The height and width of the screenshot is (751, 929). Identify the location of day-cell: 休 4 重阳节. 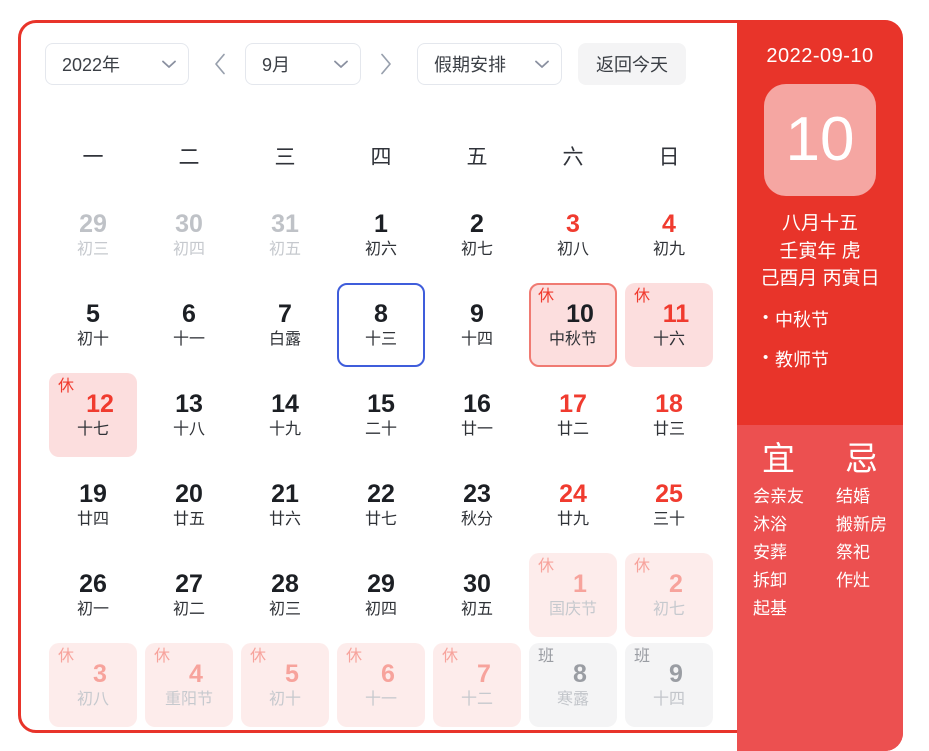
(189, 685).